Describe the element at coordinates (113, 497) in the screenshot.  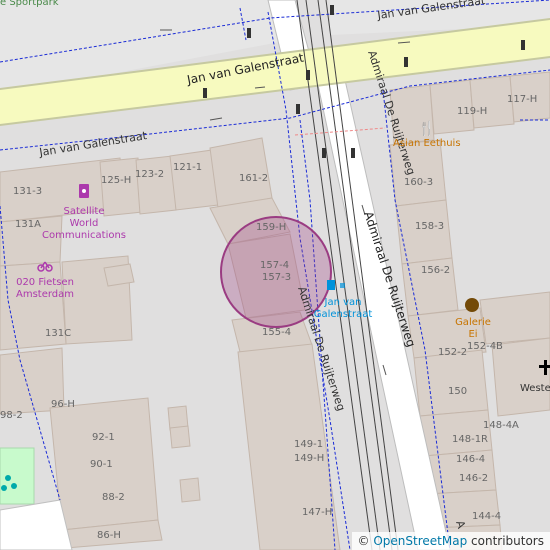
I see `house-number: 88-2` at that location.